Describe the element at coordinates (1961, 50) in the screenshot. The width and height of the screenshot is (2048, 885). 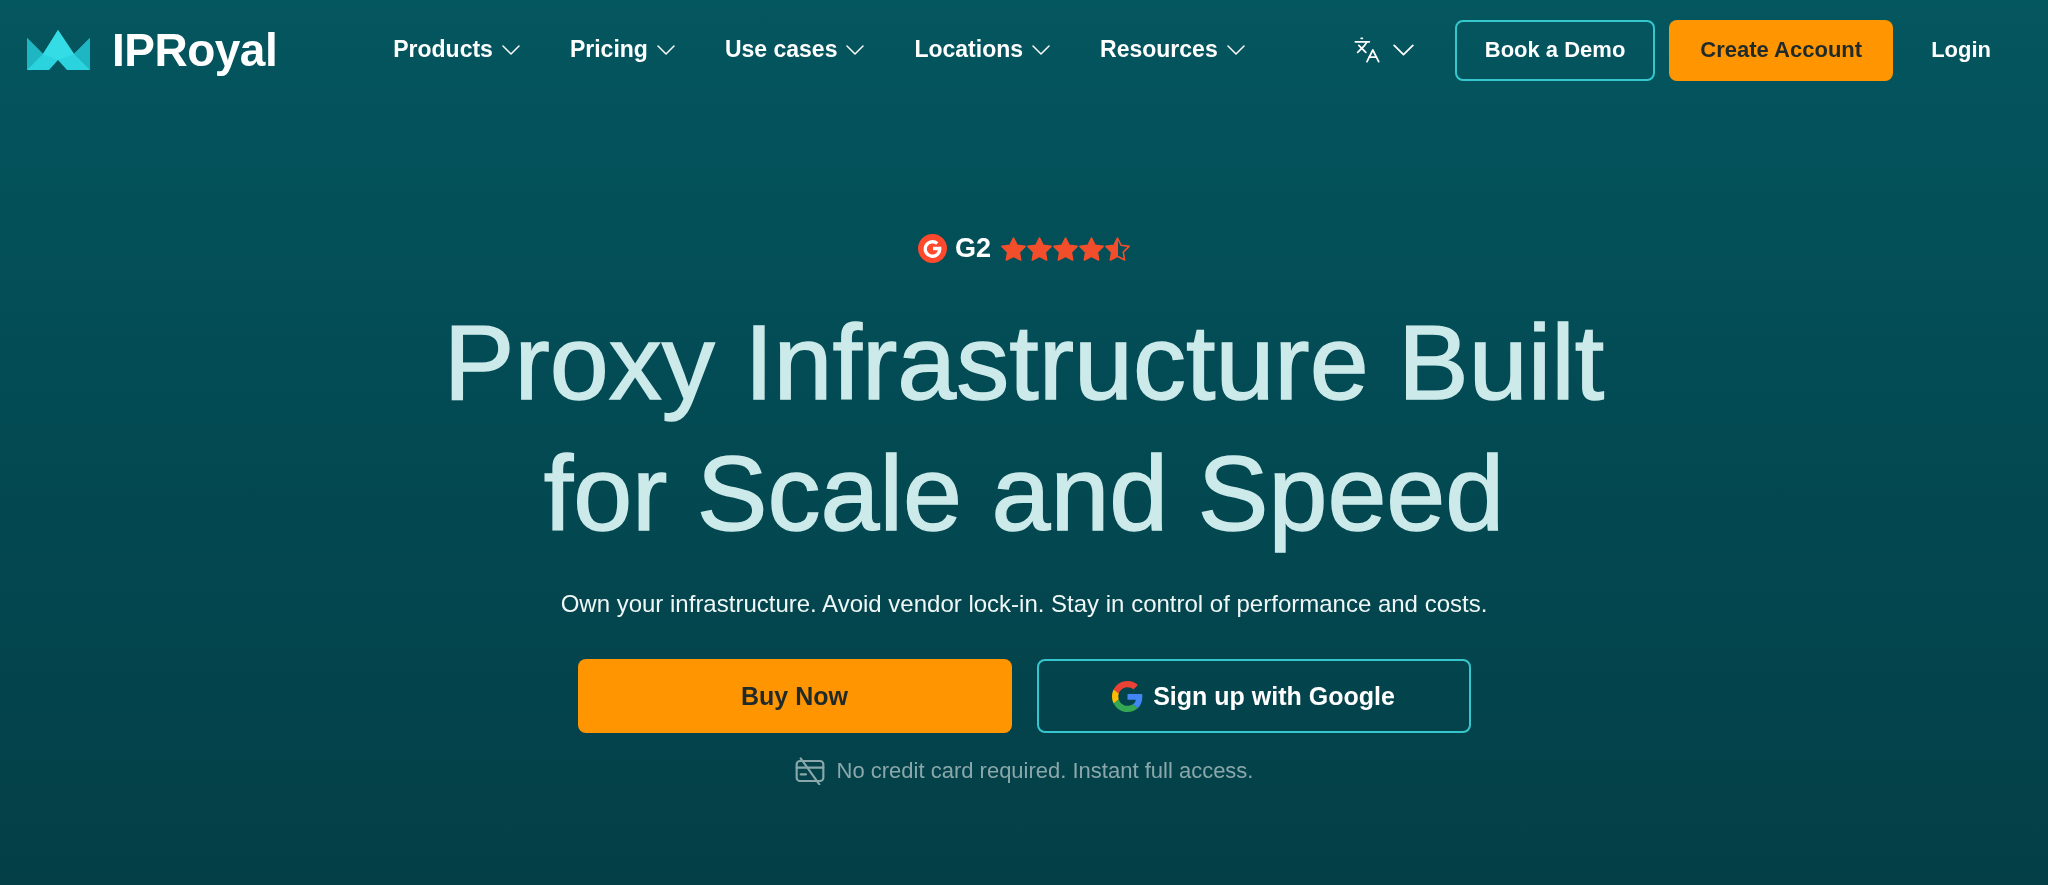
I see `login-link: Login` at that location.